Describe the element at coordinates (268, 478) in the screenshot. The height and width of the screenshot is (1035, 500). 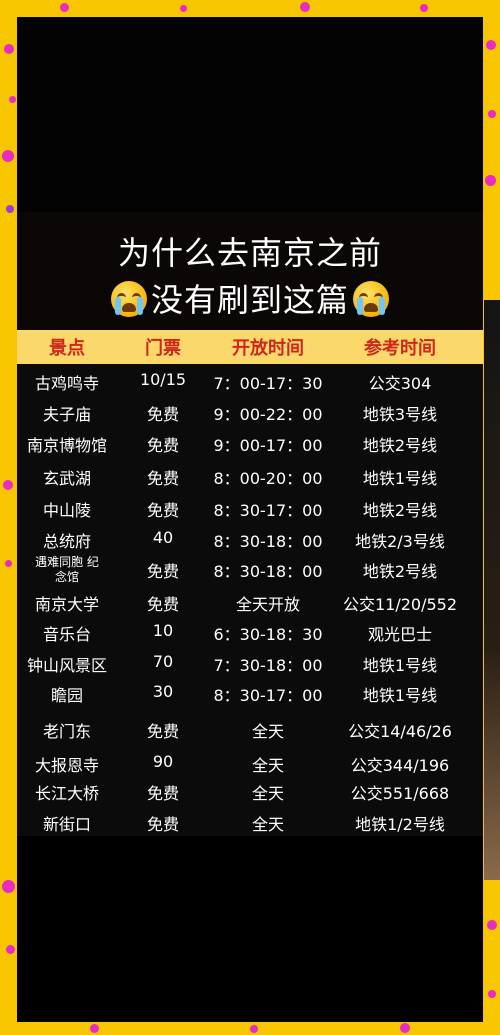
I see `cell-hours: 8：00-20：00` at that location.